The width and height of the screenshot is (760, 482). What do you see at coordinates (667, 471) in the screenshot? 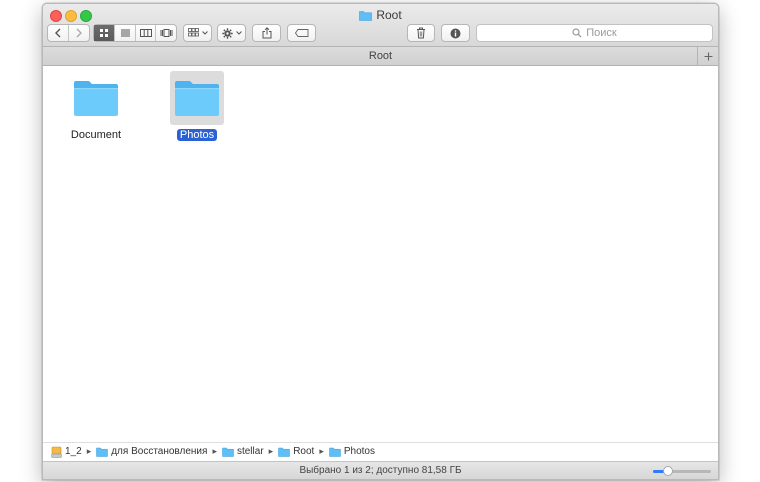
I see `slider-knob` at bounding box center [667, 471].